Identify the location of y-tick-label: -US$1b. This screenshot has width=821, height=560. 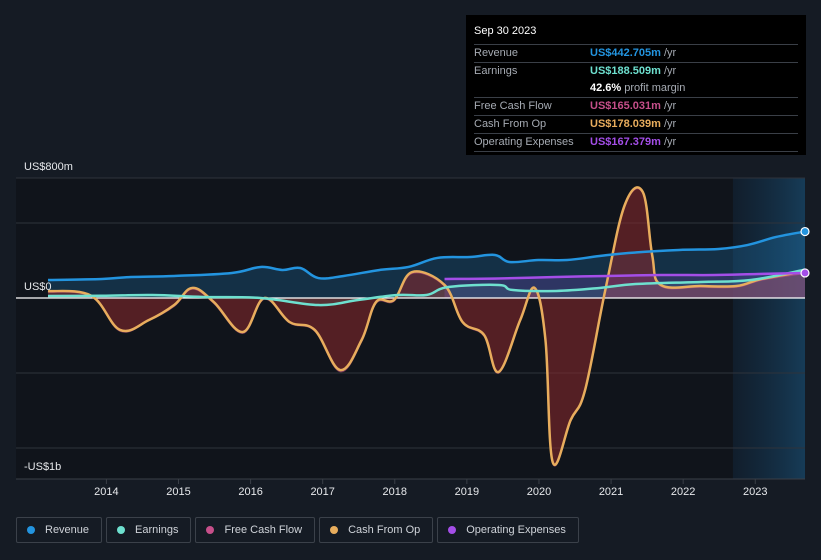
(42, 467).